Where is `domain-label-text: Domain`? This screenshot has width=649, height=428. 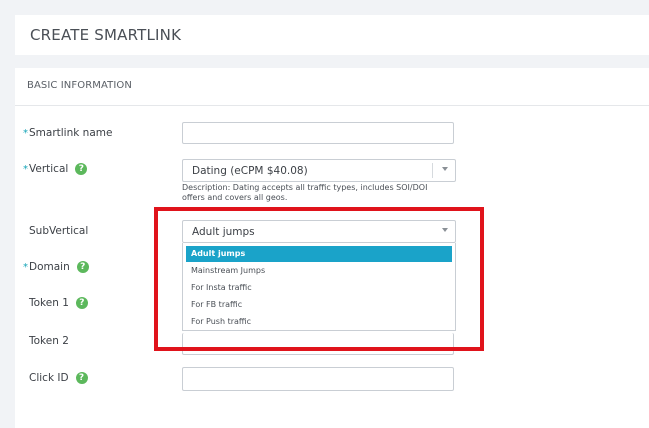 domain-label-text: Domain is located at coordinates (49, 267).